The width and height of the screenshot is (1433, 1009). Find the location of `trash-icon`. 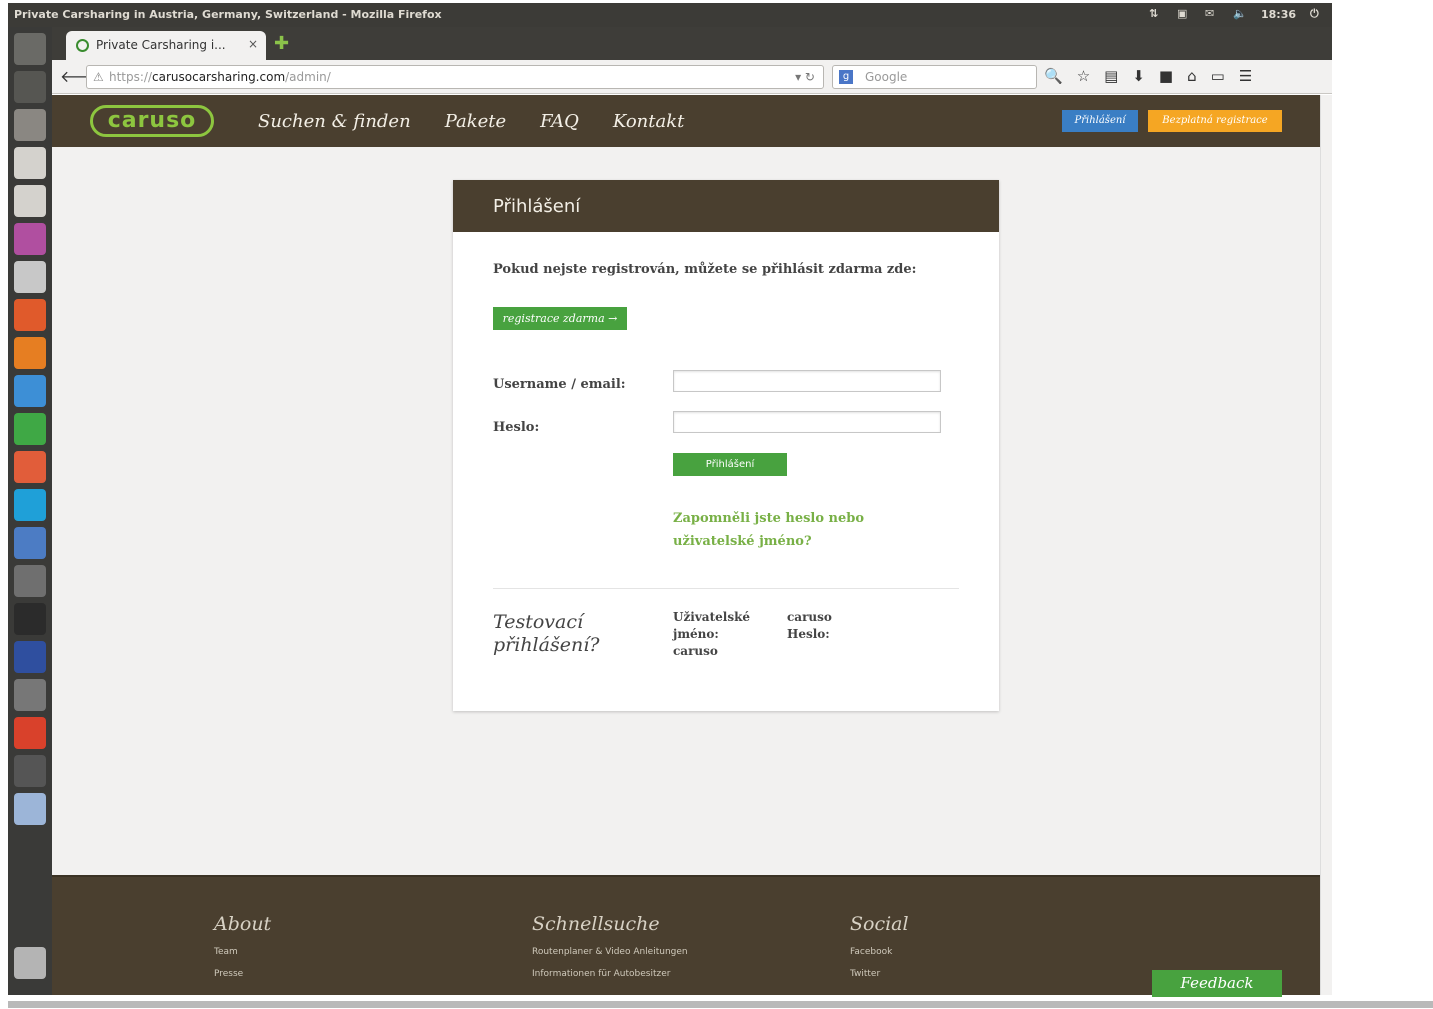

trash-icon is located at coordinates (30, 963).